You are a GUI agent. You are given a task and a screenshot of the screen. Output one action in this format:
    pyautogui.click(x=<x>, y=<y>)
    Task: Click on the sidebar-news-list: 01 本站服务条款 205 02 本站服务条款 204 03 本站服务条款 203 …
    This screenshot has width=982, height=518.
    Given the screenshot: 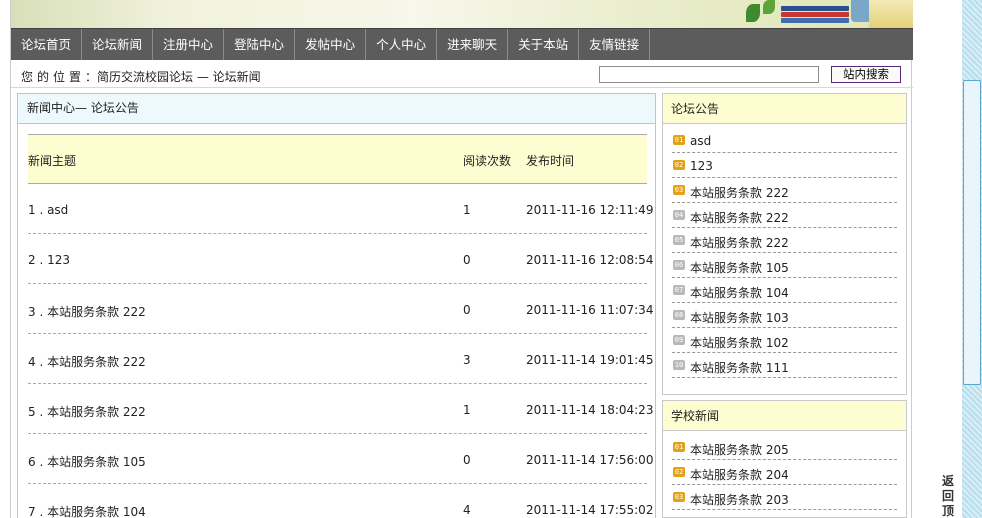 What is the action you would take?
    pyautogui.click(x=784, y=474)
    